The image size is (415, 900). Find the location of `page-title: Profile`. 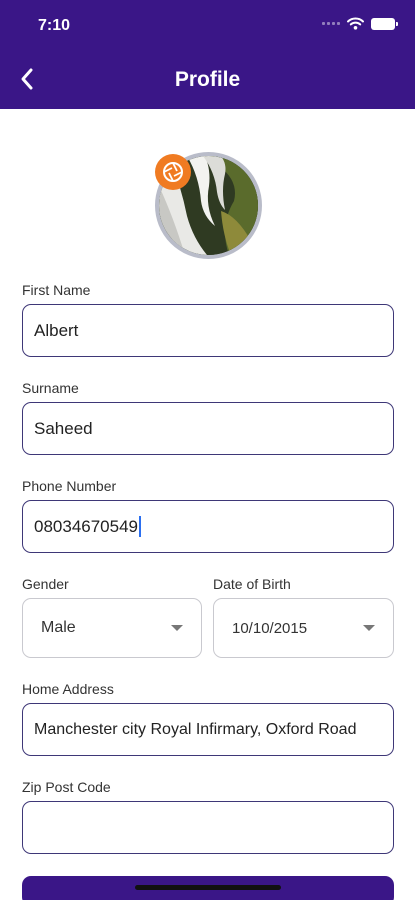

page-title: Profile is located at coordinates (207, 79).